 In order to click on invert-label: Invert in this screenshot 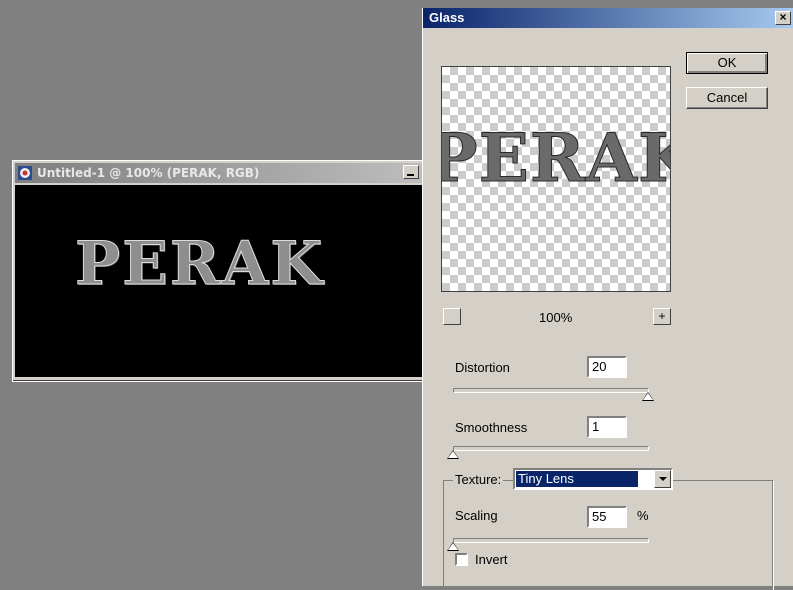, I will do `click(491, 559)`.